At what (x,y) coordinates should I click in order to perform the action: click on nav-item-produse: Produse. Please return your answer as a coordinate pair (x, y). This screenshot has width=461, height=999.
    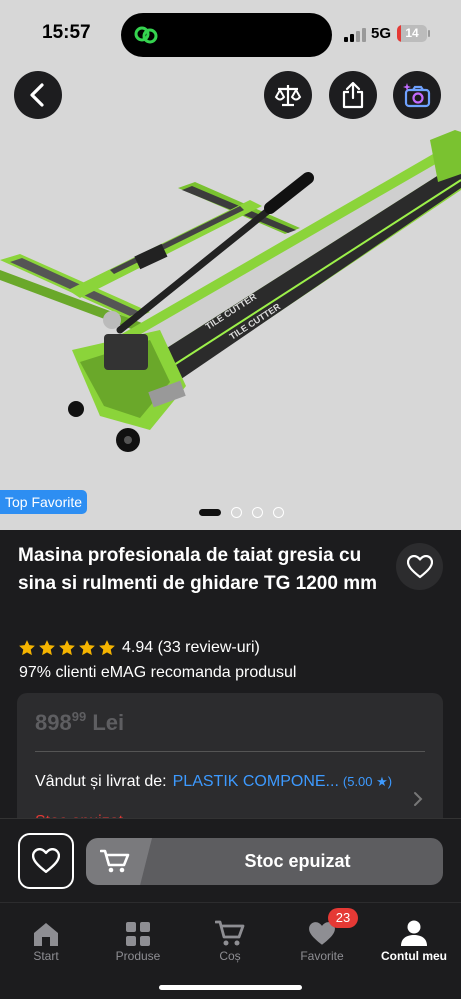
    Looking at the image, I should click on (138, 940).